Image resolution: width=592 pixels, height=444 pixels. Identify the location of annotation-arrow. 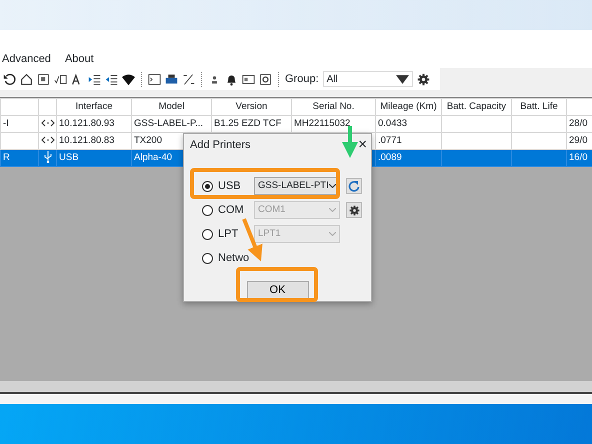
(350, 142).